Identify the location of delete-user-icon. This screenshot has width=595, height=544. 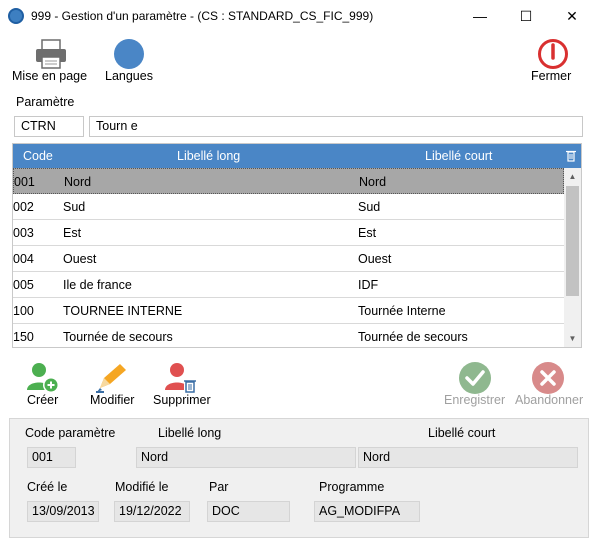
(180, 378).